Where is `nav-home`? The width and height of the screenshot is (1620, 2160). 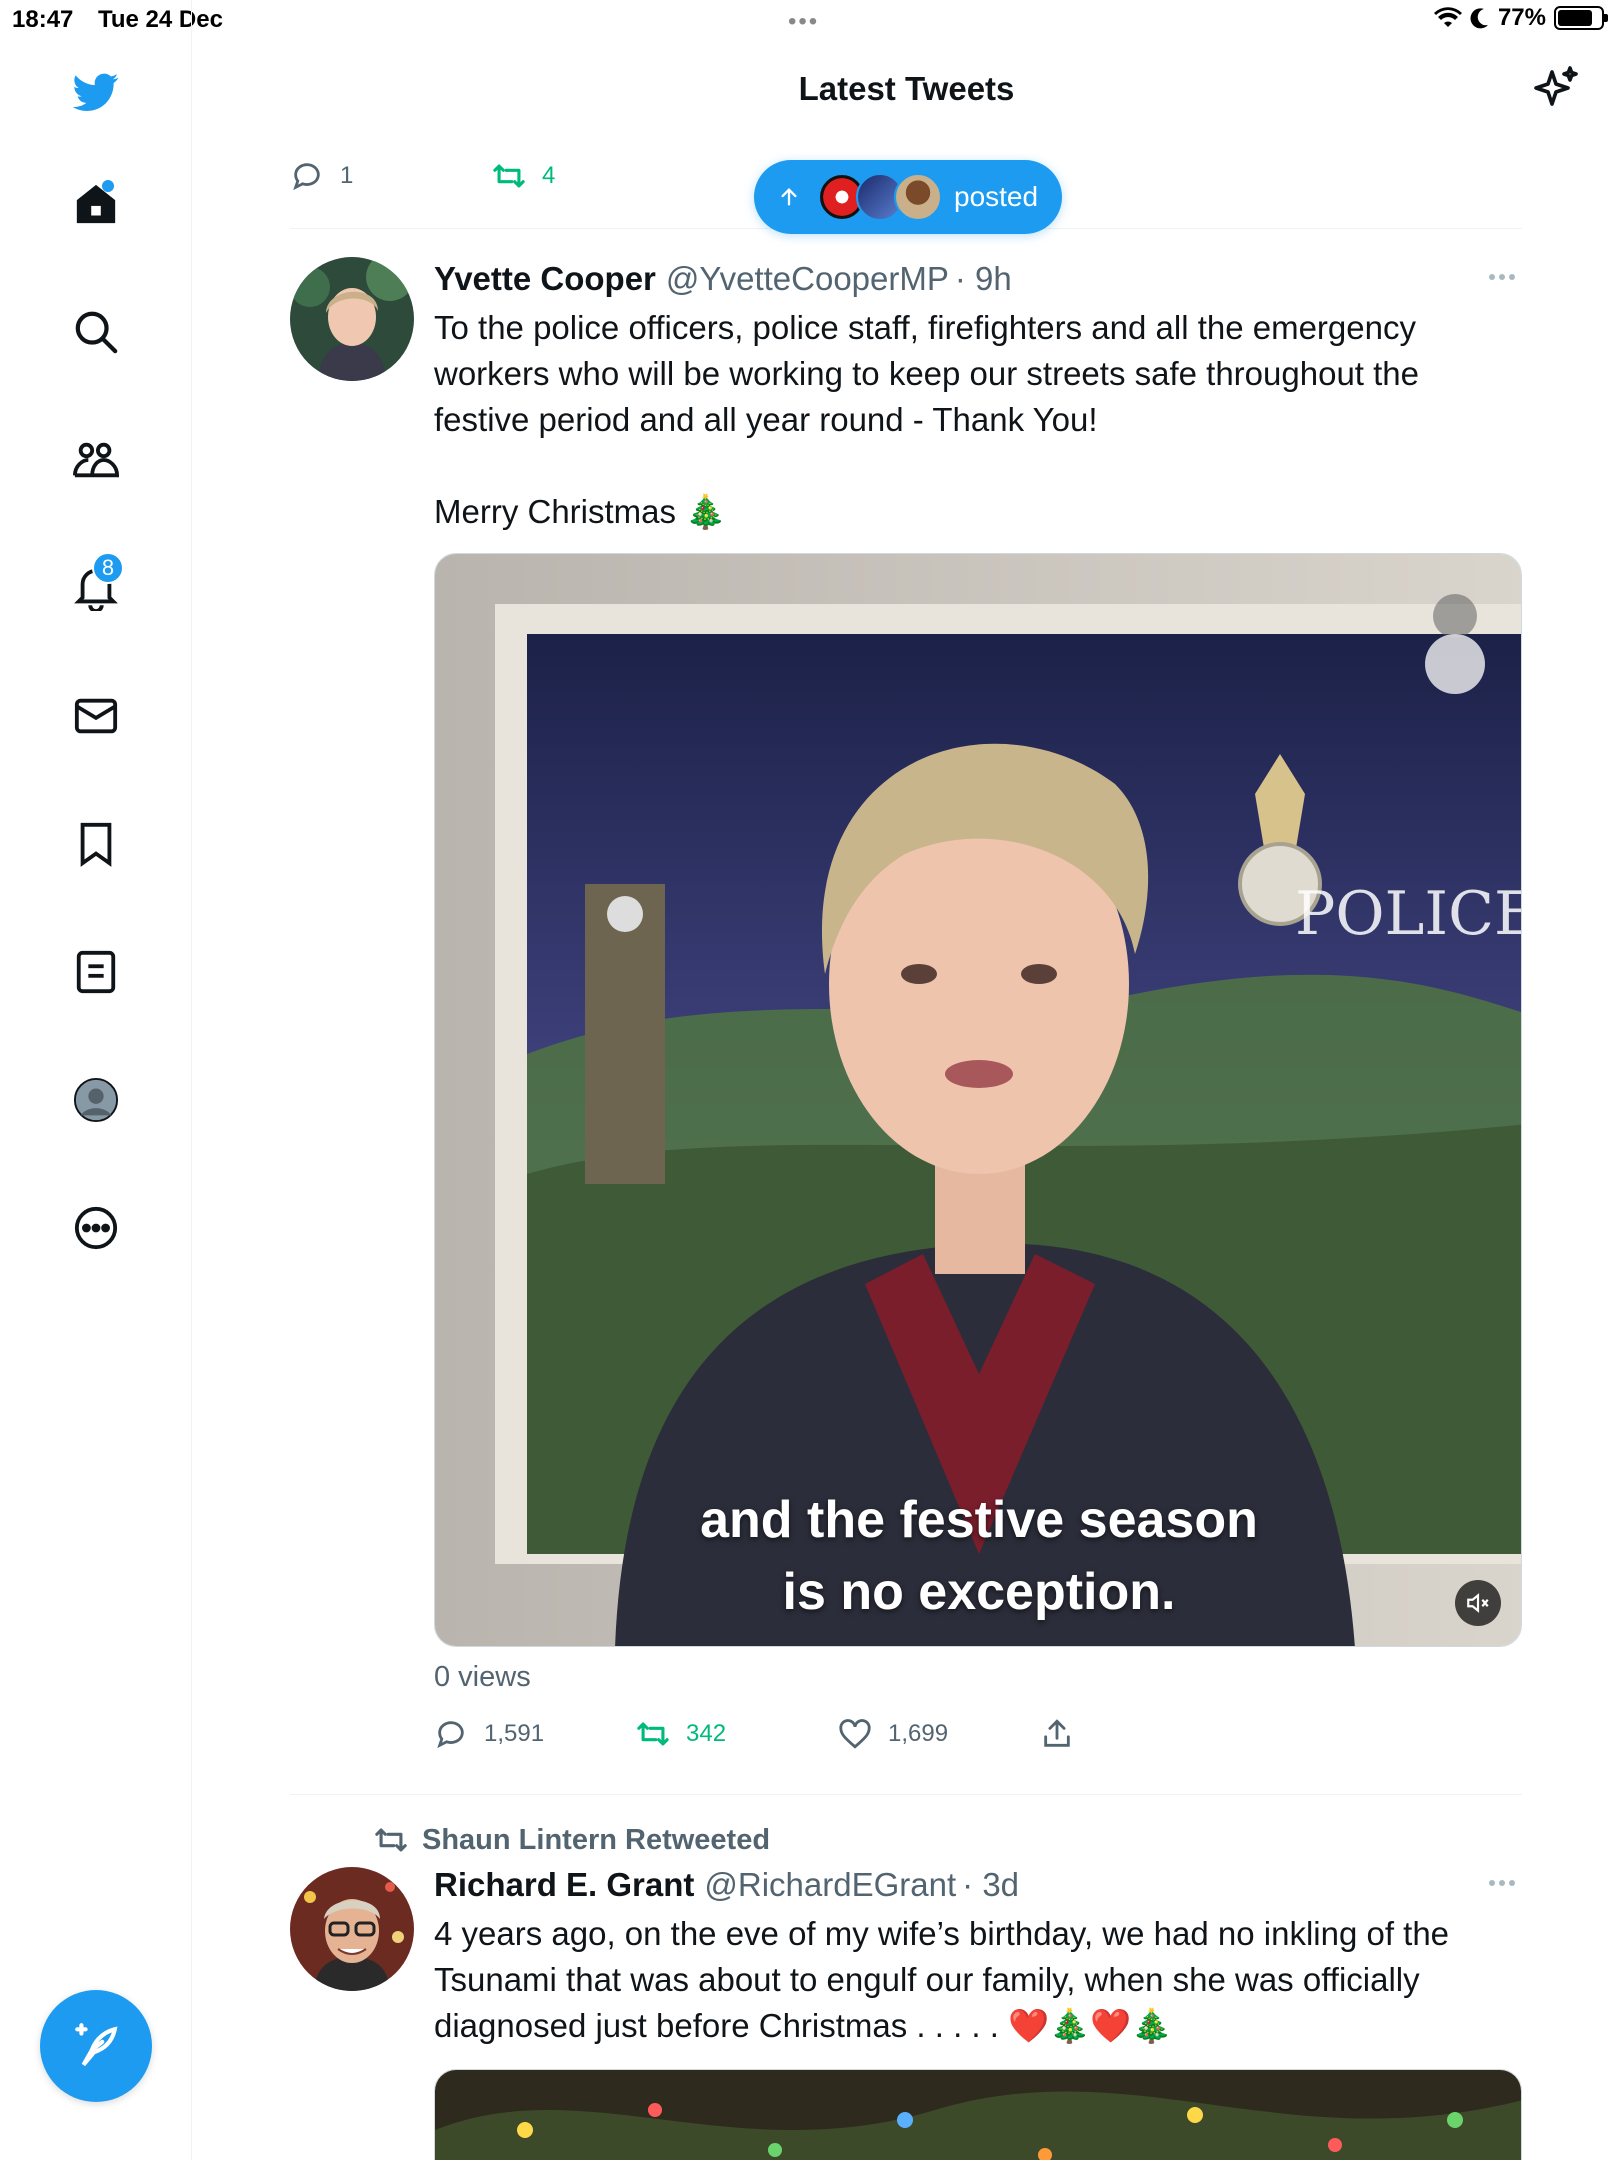
nav-home is located at coordinates (96, 204).